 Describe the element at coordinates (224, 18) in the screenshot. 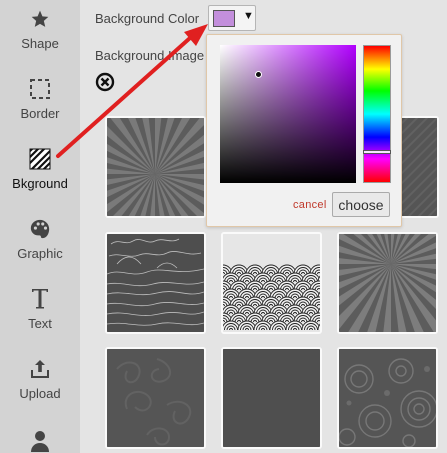

I see `color-swatch` at that location.